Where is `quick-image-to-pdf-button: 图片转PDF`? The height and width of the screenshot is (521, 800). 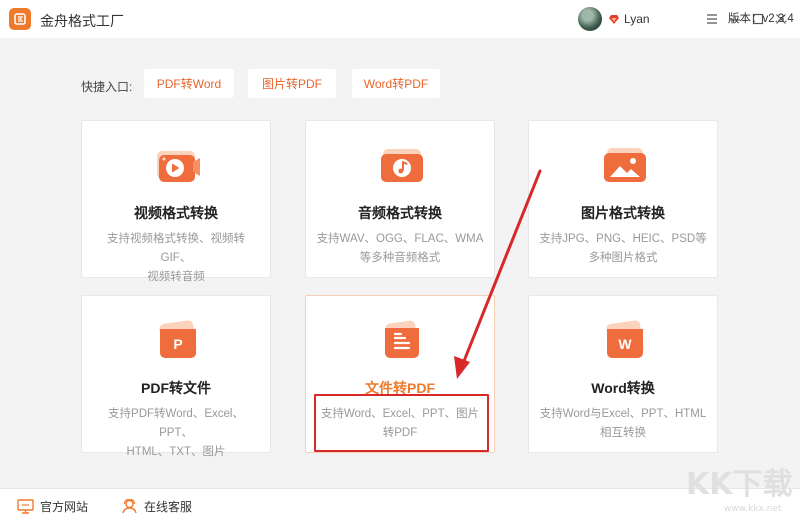
quick-image-to-pdf-button: 图片转PDF is located at coordinates (292, 83).